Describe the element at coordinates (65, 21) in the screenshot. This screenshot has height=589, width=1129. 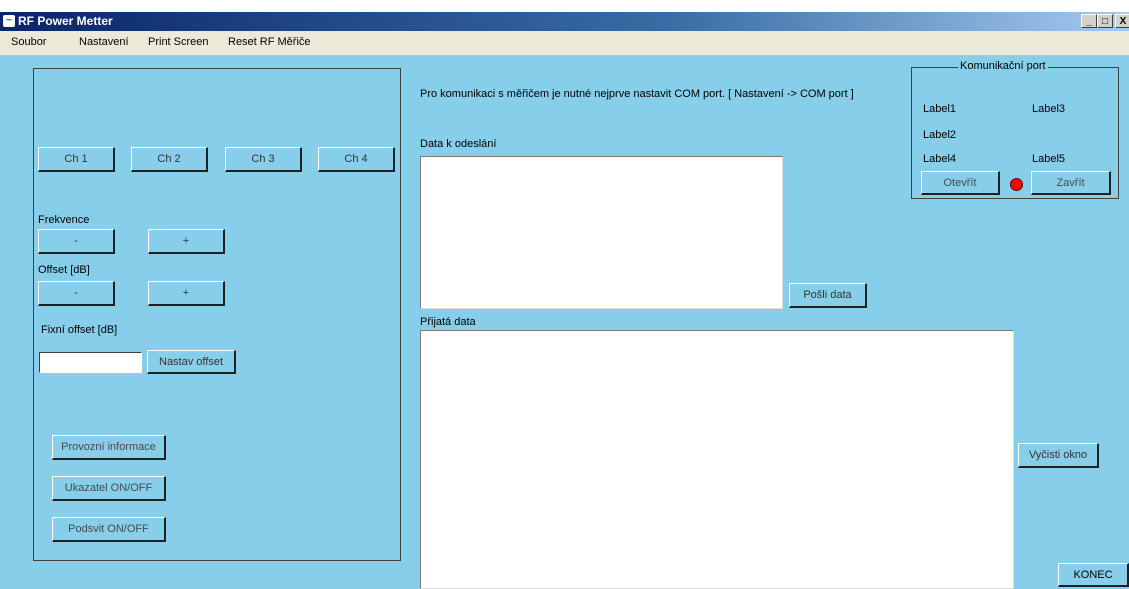
I see `window-title: RF Power Metter` at that location.